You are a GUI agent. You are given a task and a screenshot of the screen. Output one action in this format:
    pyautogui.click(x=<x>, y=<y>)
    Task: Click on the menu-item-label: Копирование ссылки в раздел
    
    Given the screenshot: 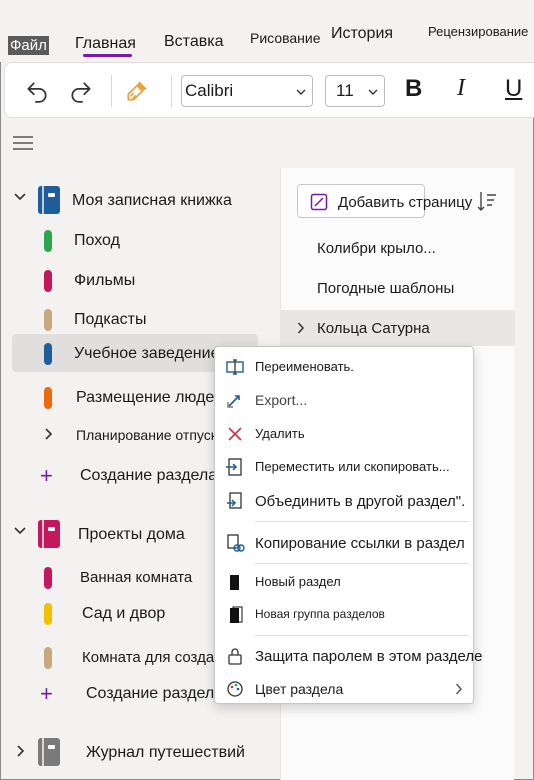 What is the action you would take?
    pyautogui.click(x=360, y=543)
    